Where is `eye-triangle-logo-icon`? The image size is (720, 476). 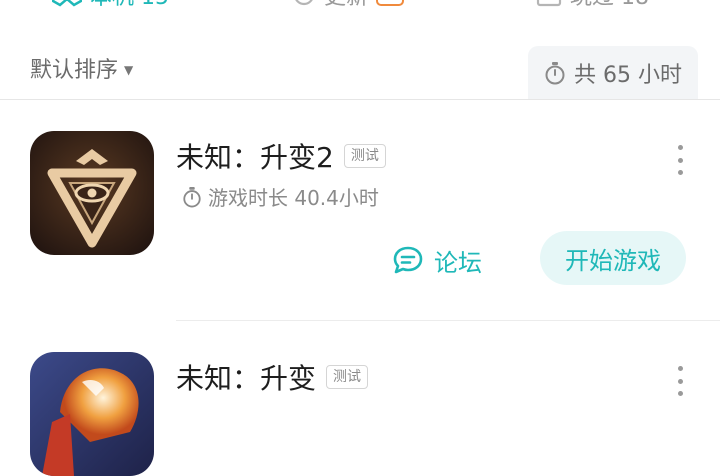
eye-triangle-logo-icon is located at coordinates (92, 193).